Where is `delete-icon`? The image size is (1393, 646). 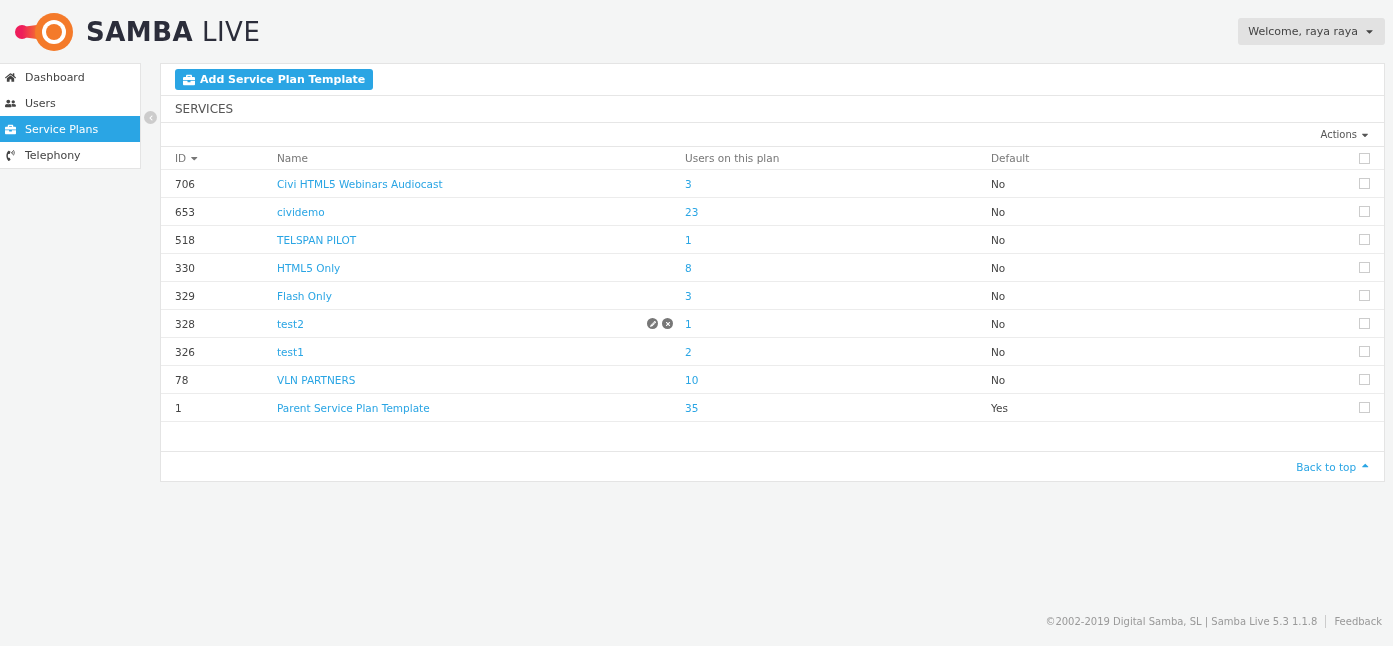
delete-icon is located at coordinates (667, 323).